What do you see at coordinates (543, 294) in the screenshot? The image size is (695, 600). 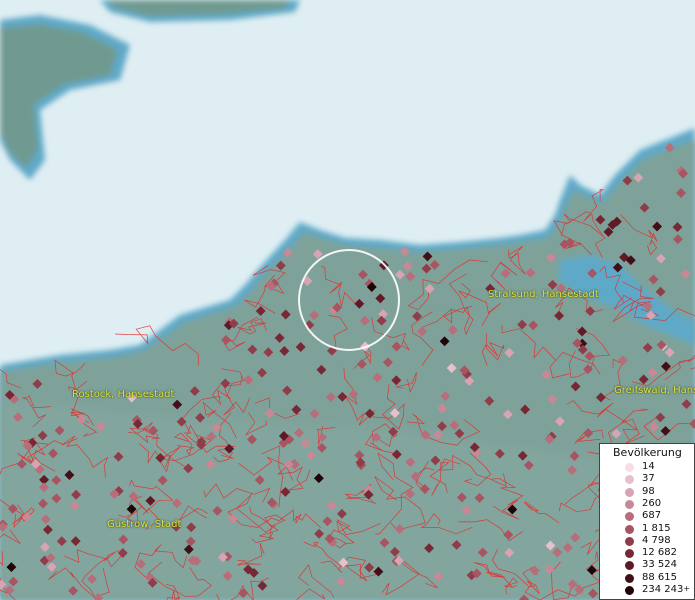 I see `city-label-stralsund: Stralsund, Hansestadt` at bounding box center [543, 294].